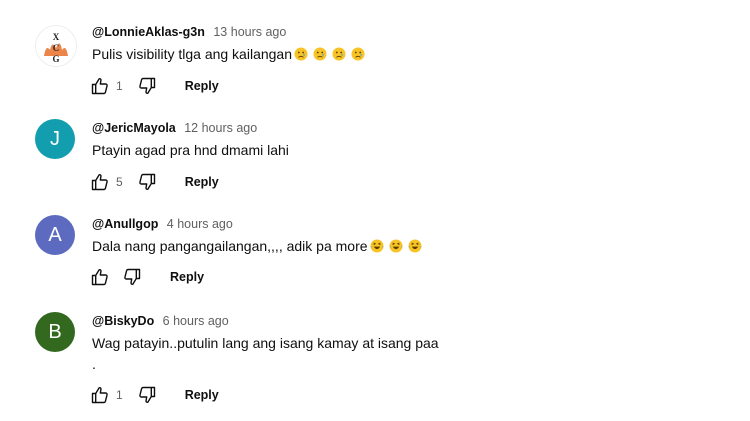 This screenshot has width=750, height=421. I want to click on laughing-tears-emoji-group, so click(395, 246).